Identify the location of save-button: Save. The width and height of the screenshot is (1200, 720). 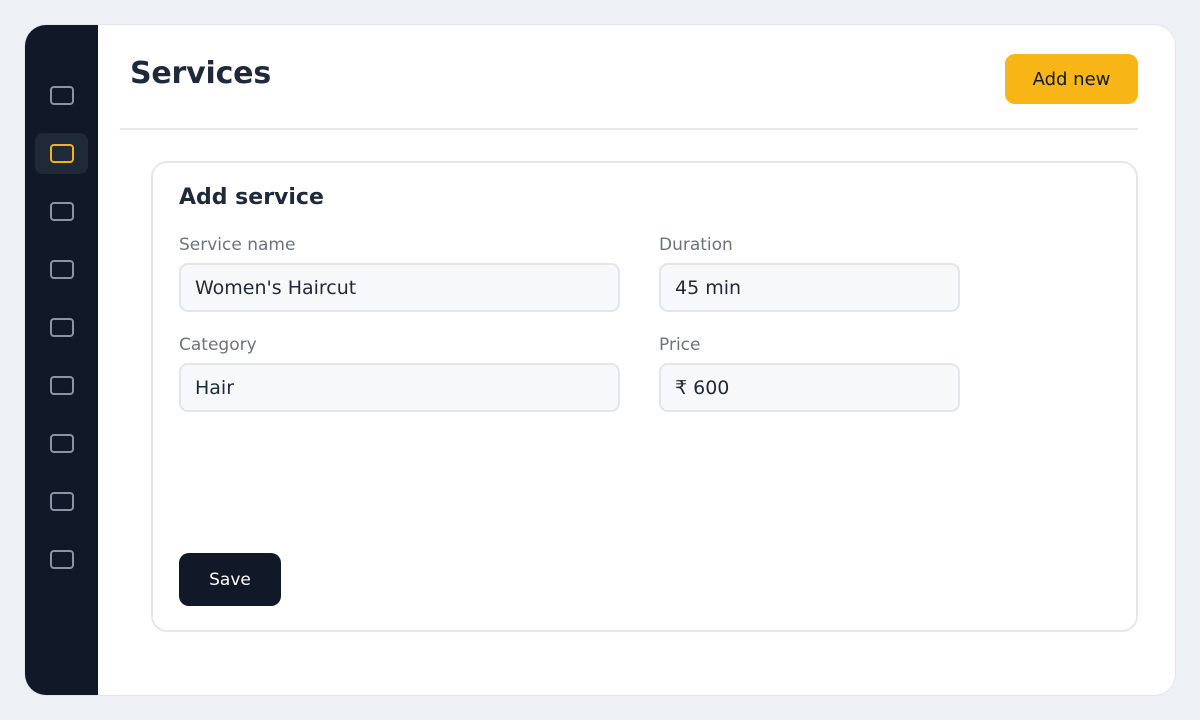
(230, 579).